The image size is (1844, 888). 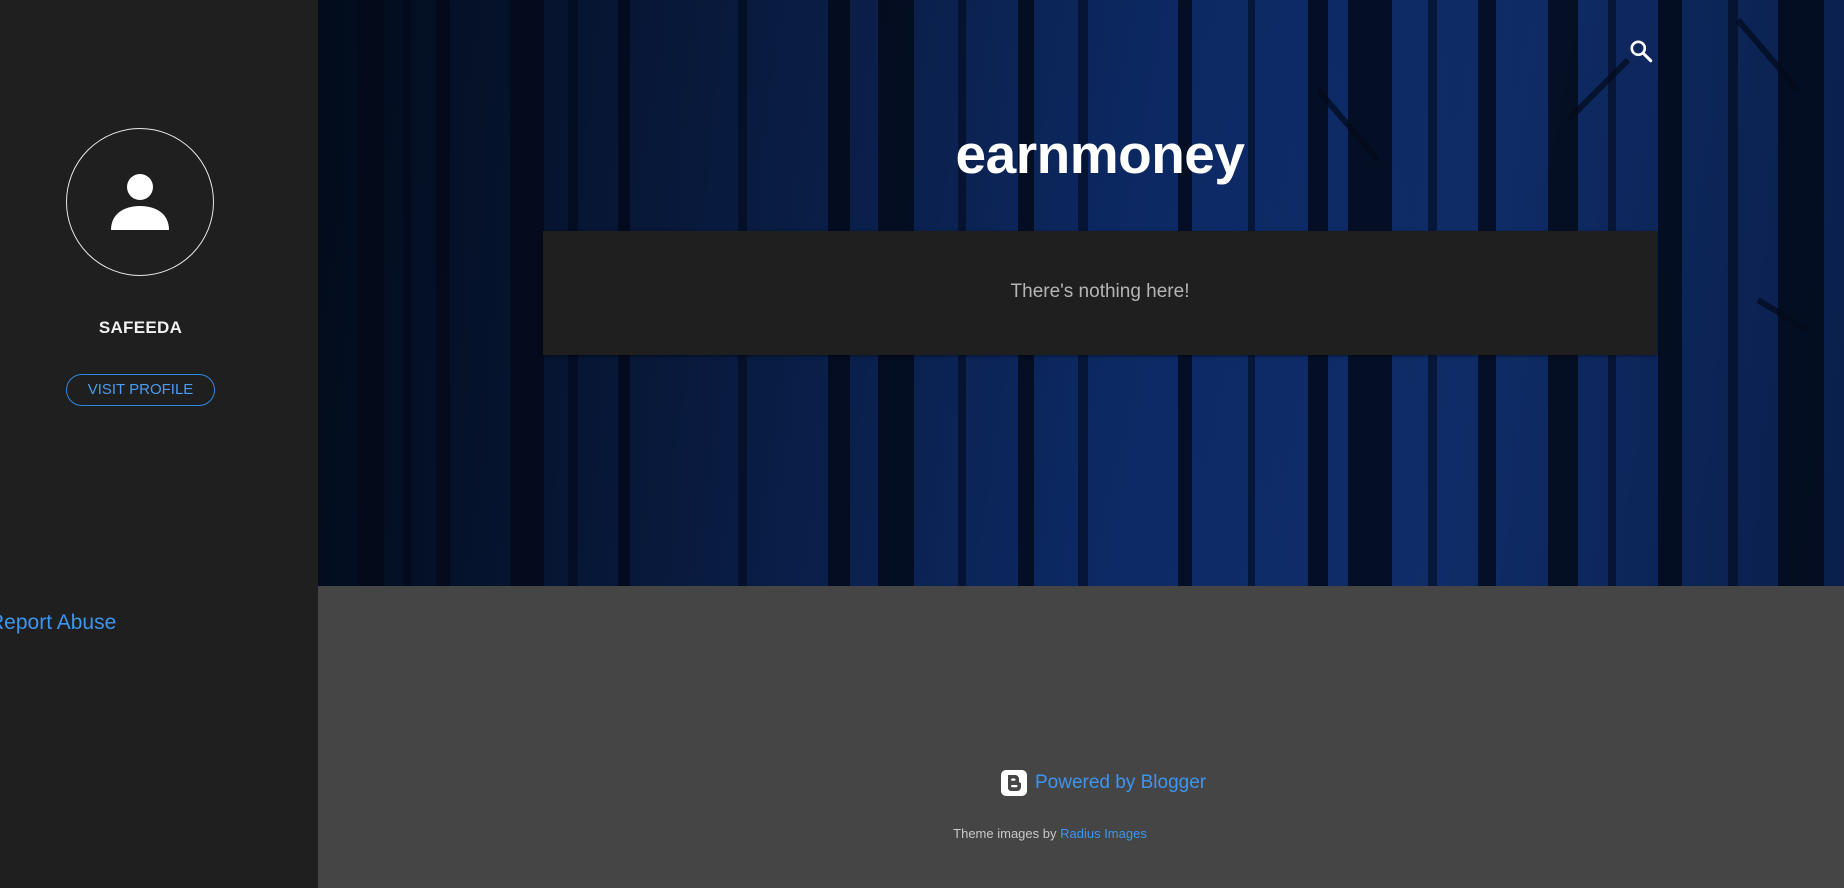 I want to click on empty-state-message: There's nothing here!, so click(x=1100, y=291).